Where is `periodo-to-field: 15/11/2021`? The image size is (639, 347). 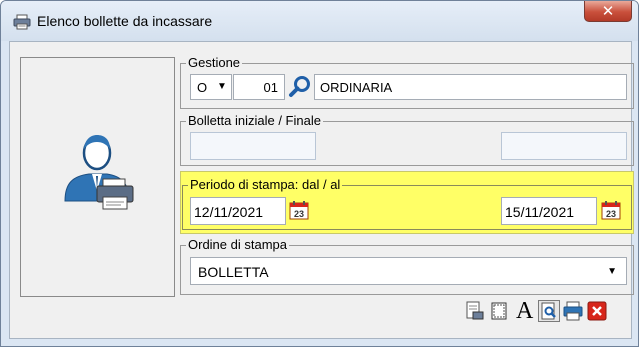
periodo-to-field: 15/11/2021 is located at coordinates (549, 211).